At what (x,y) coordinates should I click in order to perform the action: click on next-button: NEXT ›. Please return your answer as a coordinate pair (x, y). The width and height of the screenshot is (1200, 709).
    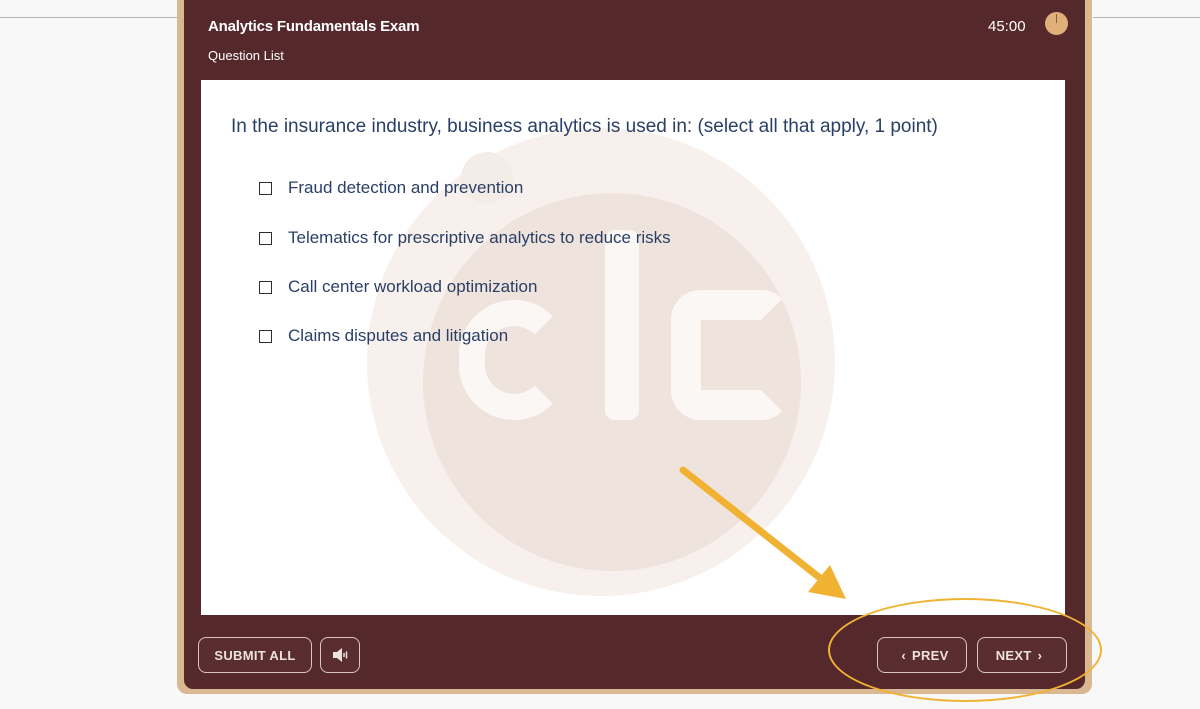
    Looking at the image, I should click on (1022, 655).